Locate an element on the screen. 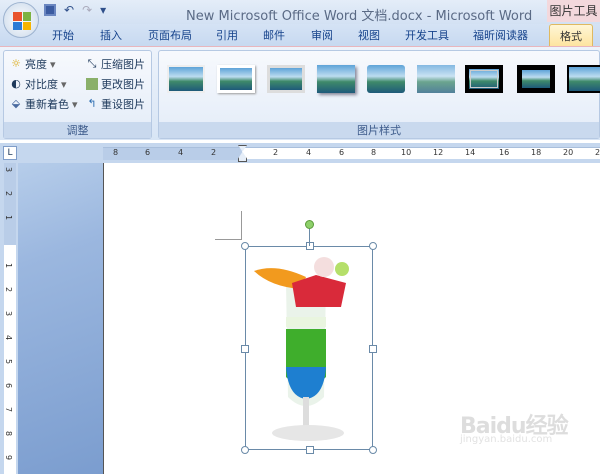 This screenshot has width=600, height=474. reset-picture-button: ↰ 重设图片 is located at coordinates (115, 104).